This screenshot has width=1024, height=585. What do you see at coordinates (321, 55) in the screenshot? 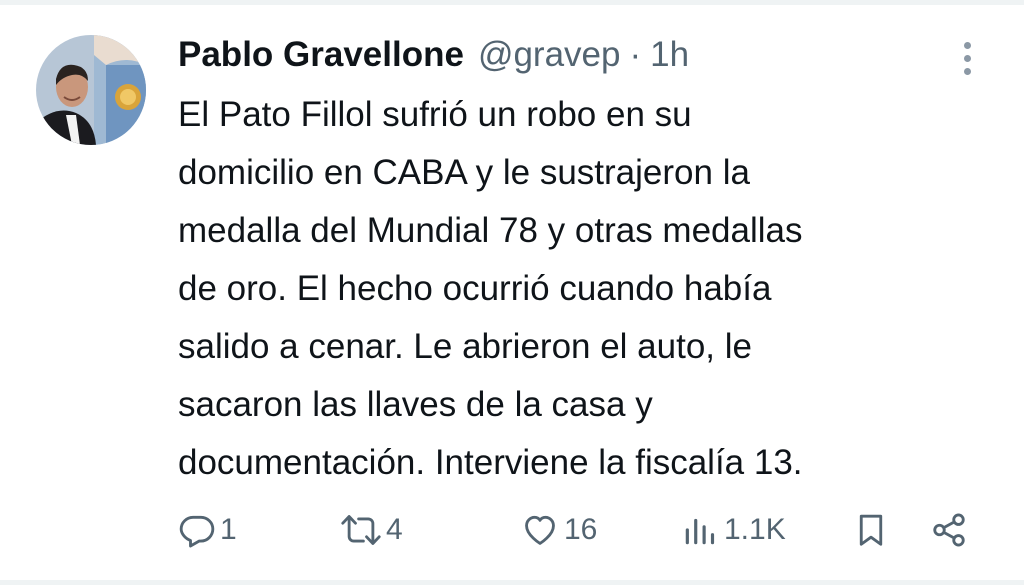
I see `author-name: Pablo Gravellone` at bounding box center [321, 55].